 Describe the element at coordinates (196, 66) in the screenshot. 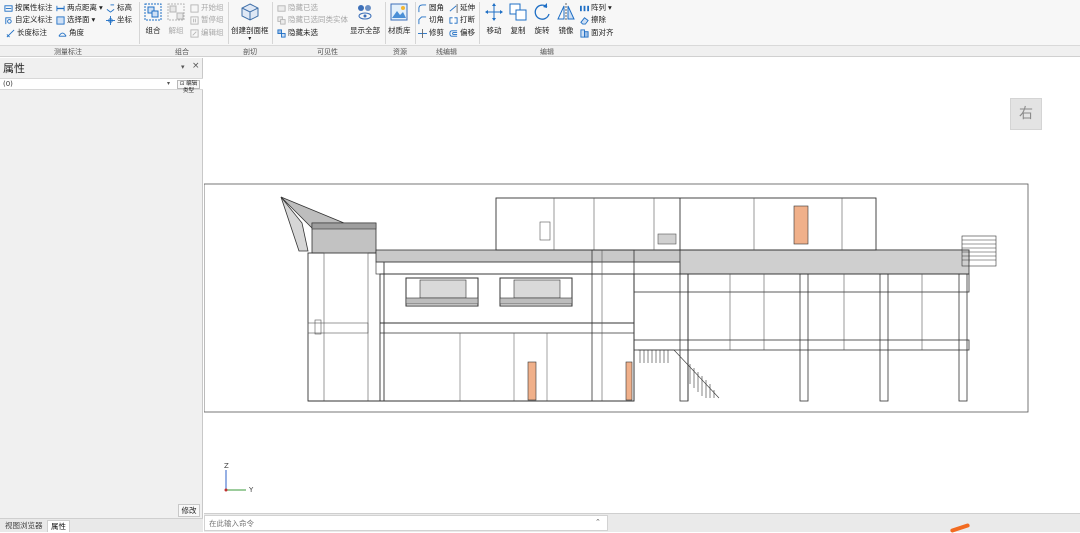

I see `panel-close-icon: ×` at that location.